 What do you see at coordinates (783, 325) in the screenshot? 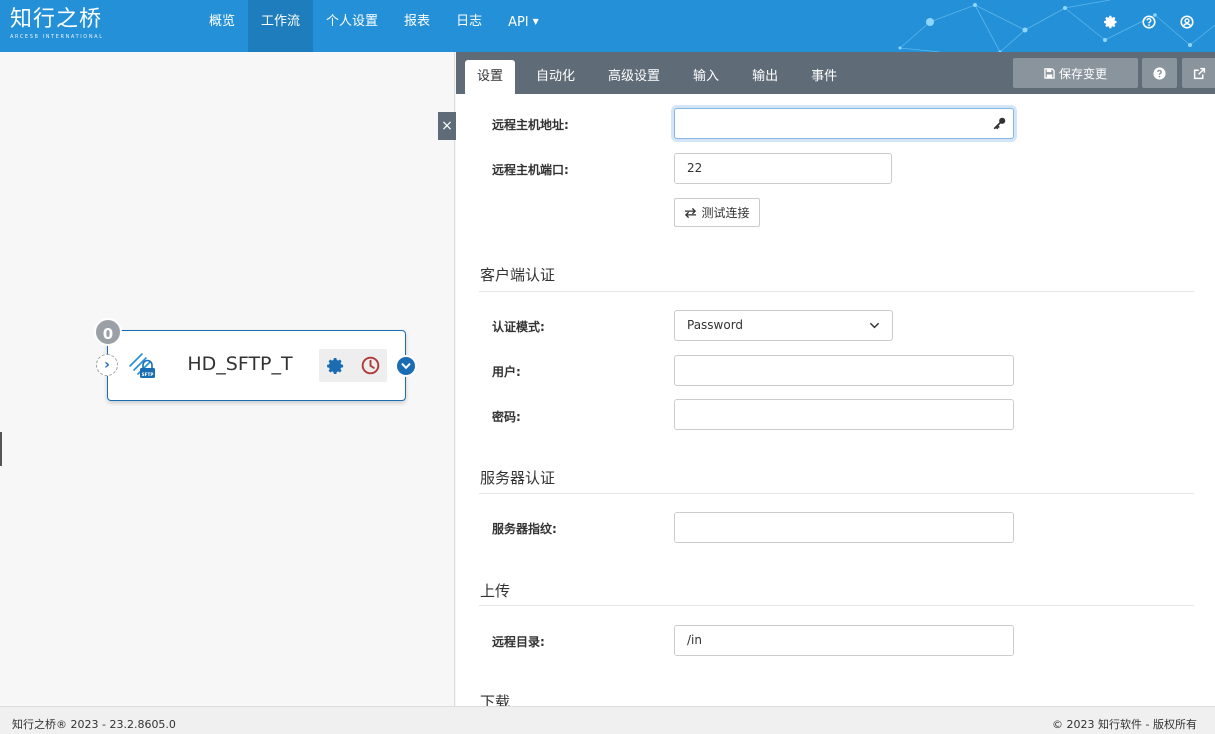
I see `auth-mode-select: Password` at bounding box center [783, 325].